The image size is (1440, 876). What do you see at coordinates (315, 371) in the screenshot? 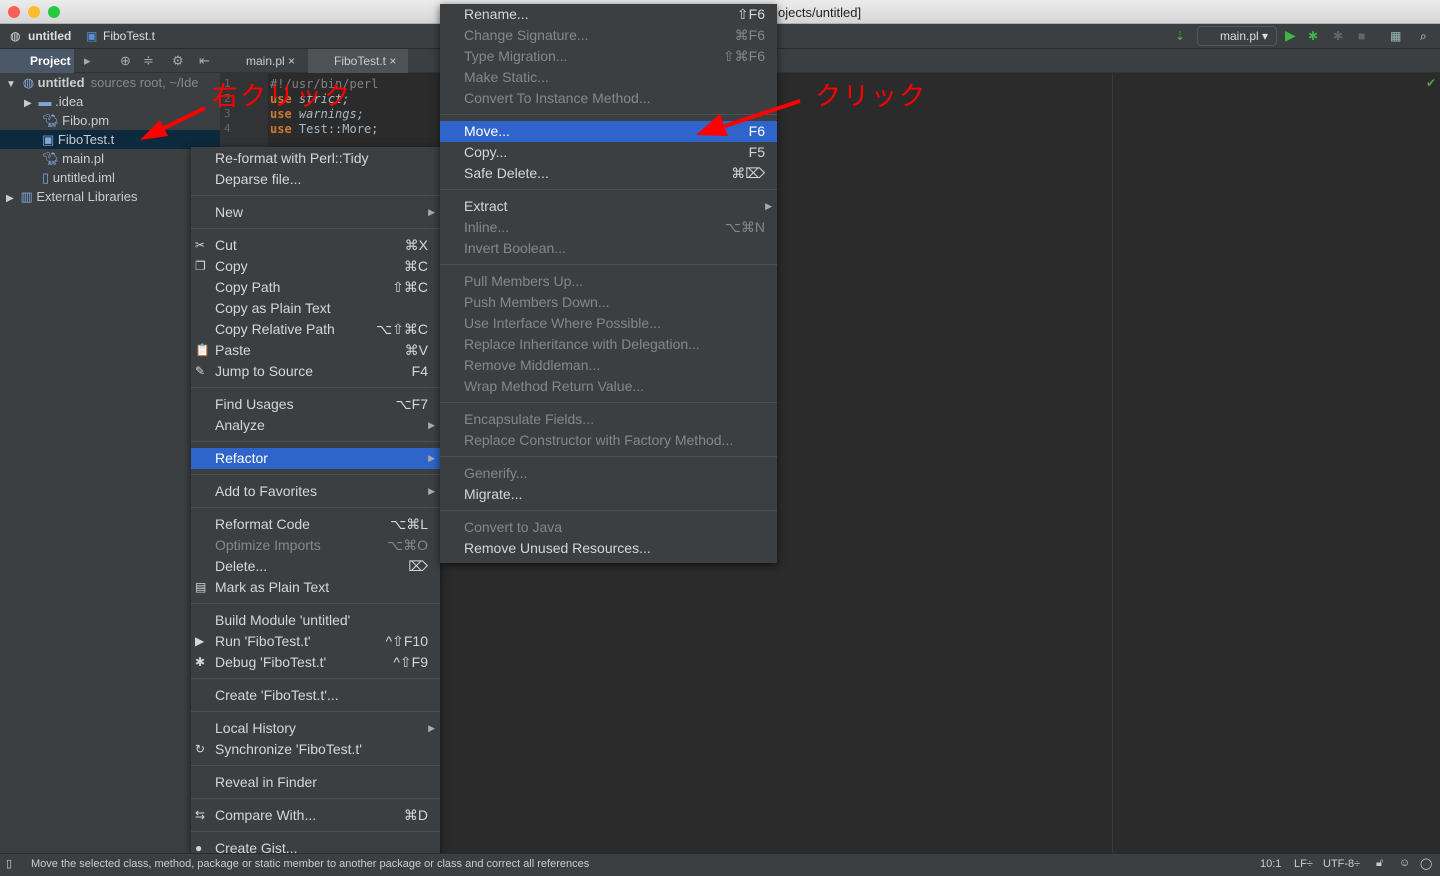
I see `menu-item-jump-to-source: ✎ Jump to Source F4` at bounding box center [315, 371].